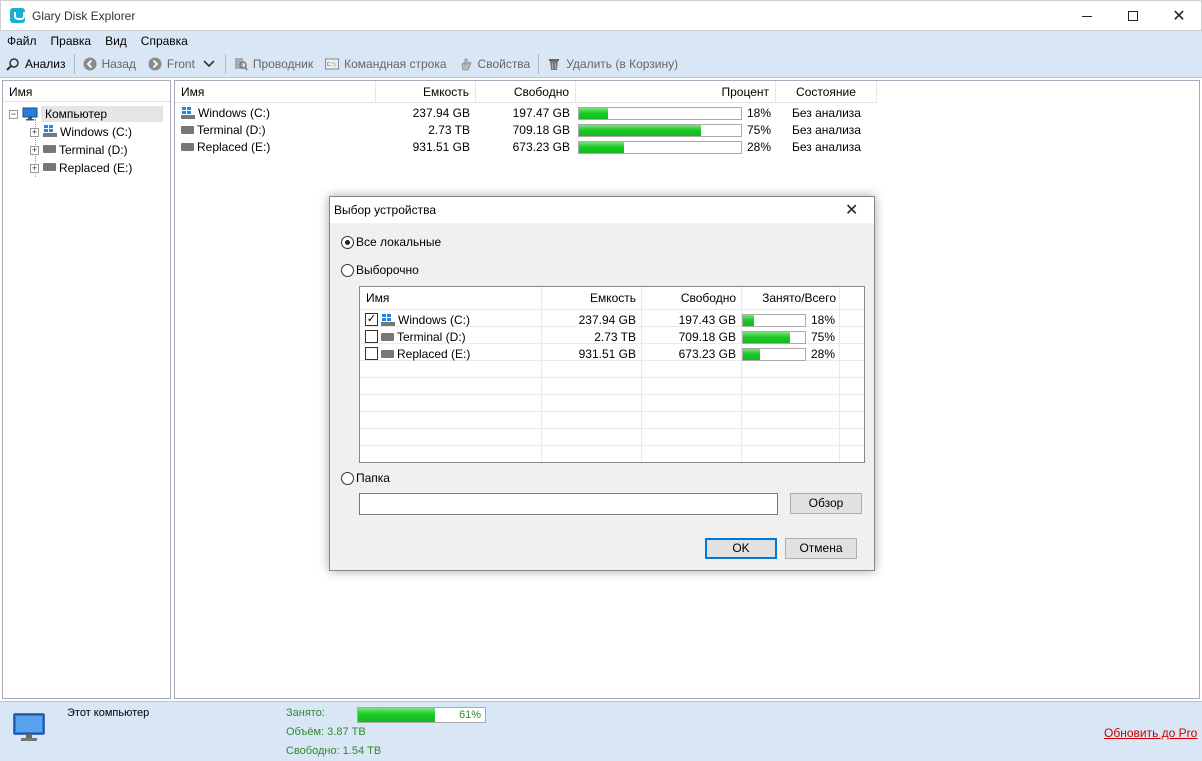 This screenshot has height=761, width=1202. Describe the element at coordinates (334, 751) in the screenshot. I see `free-label: Свободно: 1.54 TB` at that location.